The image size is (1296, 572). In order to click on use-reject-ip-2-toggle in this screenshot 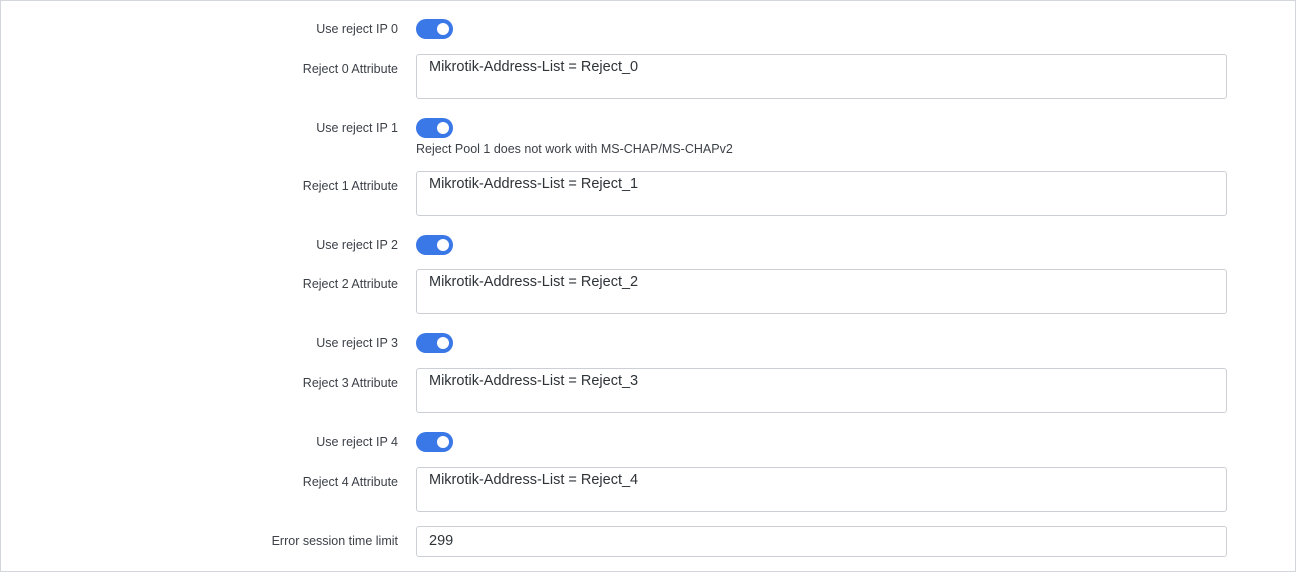, I will do `click(434, 245)`.